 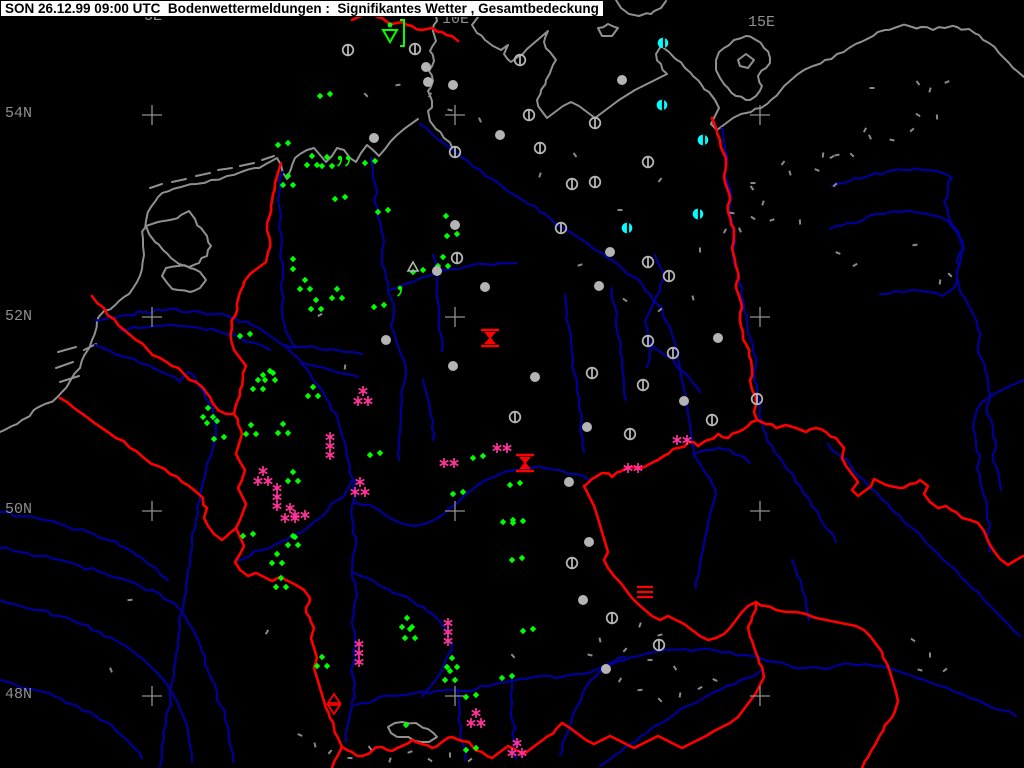 I want to click on ruegen-inner, so click(x=746, y=61).